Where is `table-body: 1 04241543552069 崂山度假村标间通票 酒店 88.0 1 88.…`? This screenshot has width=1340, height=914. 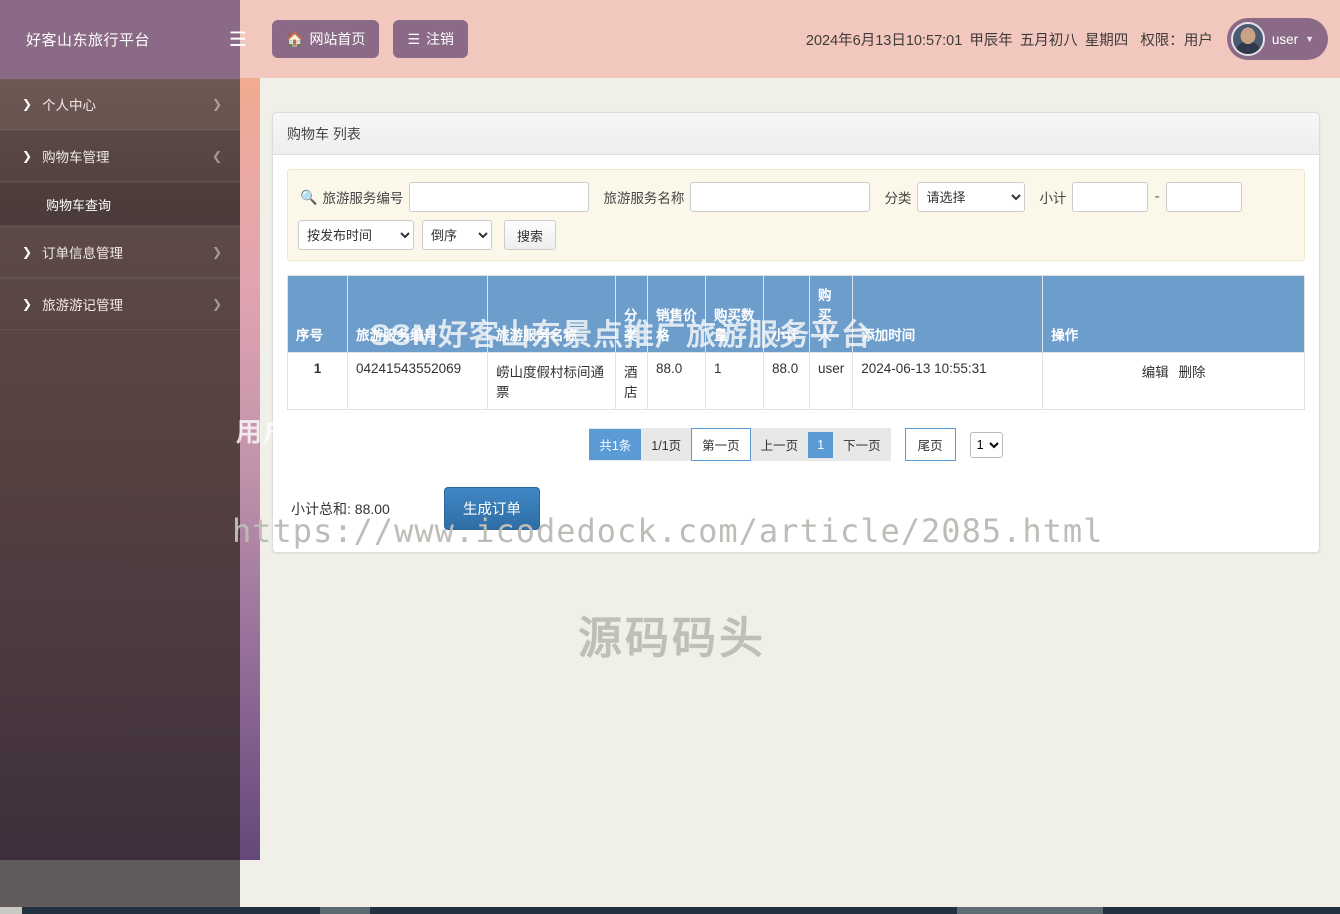 table-body: 1 04241543552069 崂山度假村标间通票 酒店 88.0 1 88.… is located at coordinates (796, 381).